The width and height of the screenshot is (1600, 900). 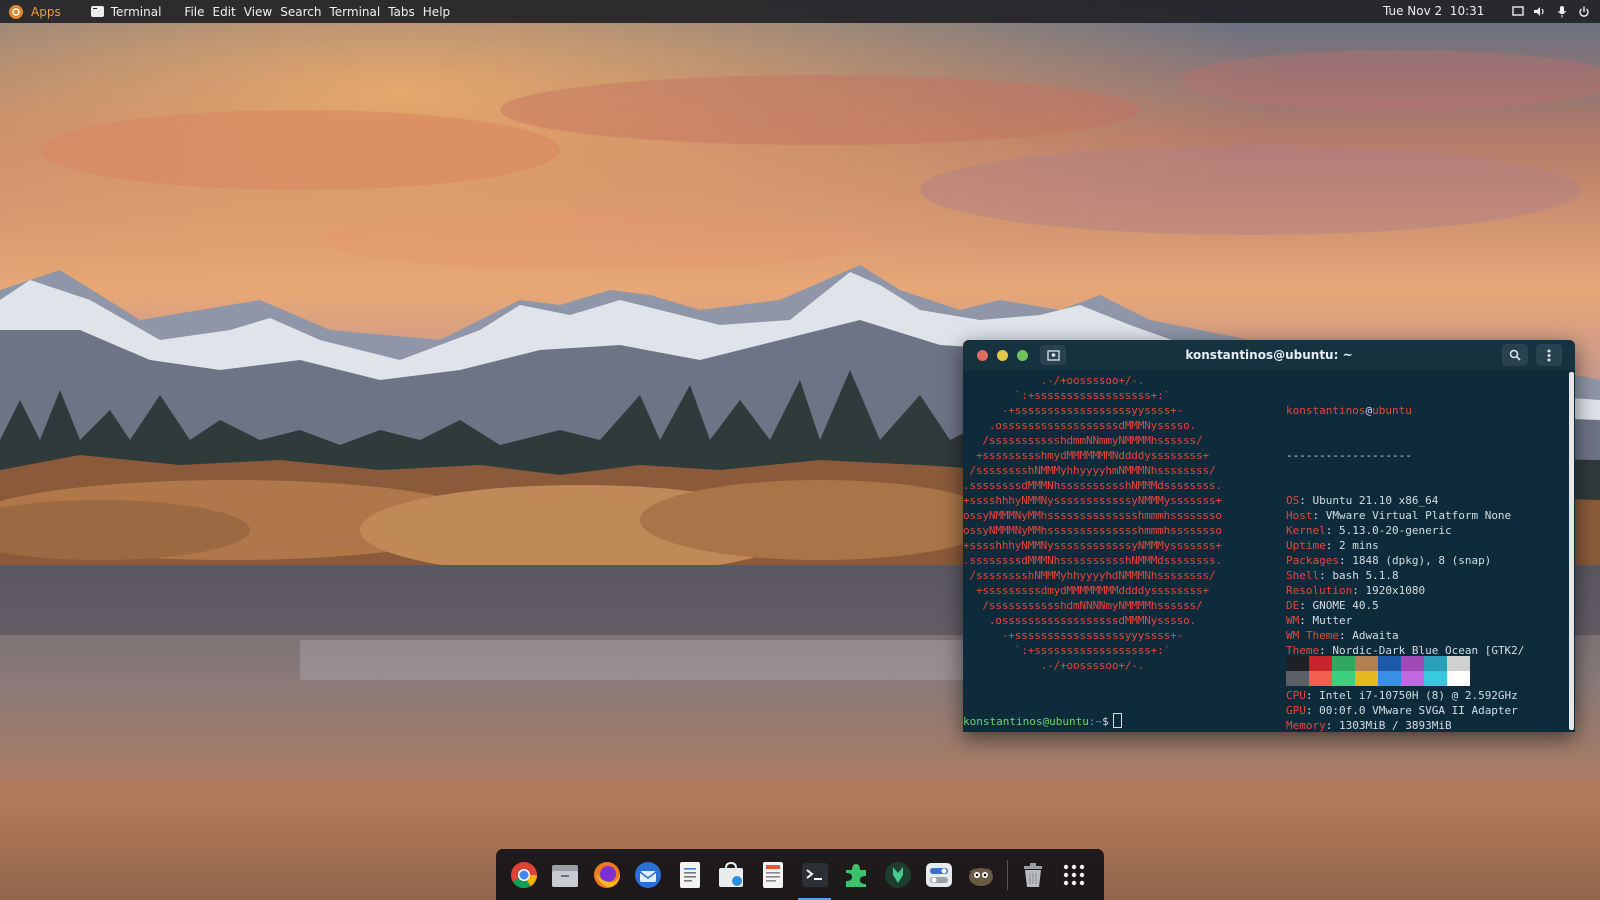 I want to click on chrome-icon, so click(x=523, y=874).